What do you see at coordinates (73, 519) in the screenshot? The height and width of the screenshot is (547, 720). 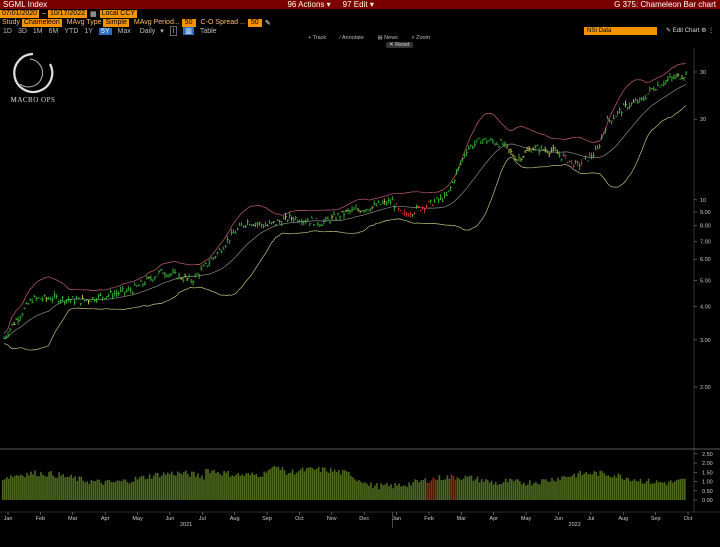 I see `x-month-label: Mar` at bounding box center [73, 519].